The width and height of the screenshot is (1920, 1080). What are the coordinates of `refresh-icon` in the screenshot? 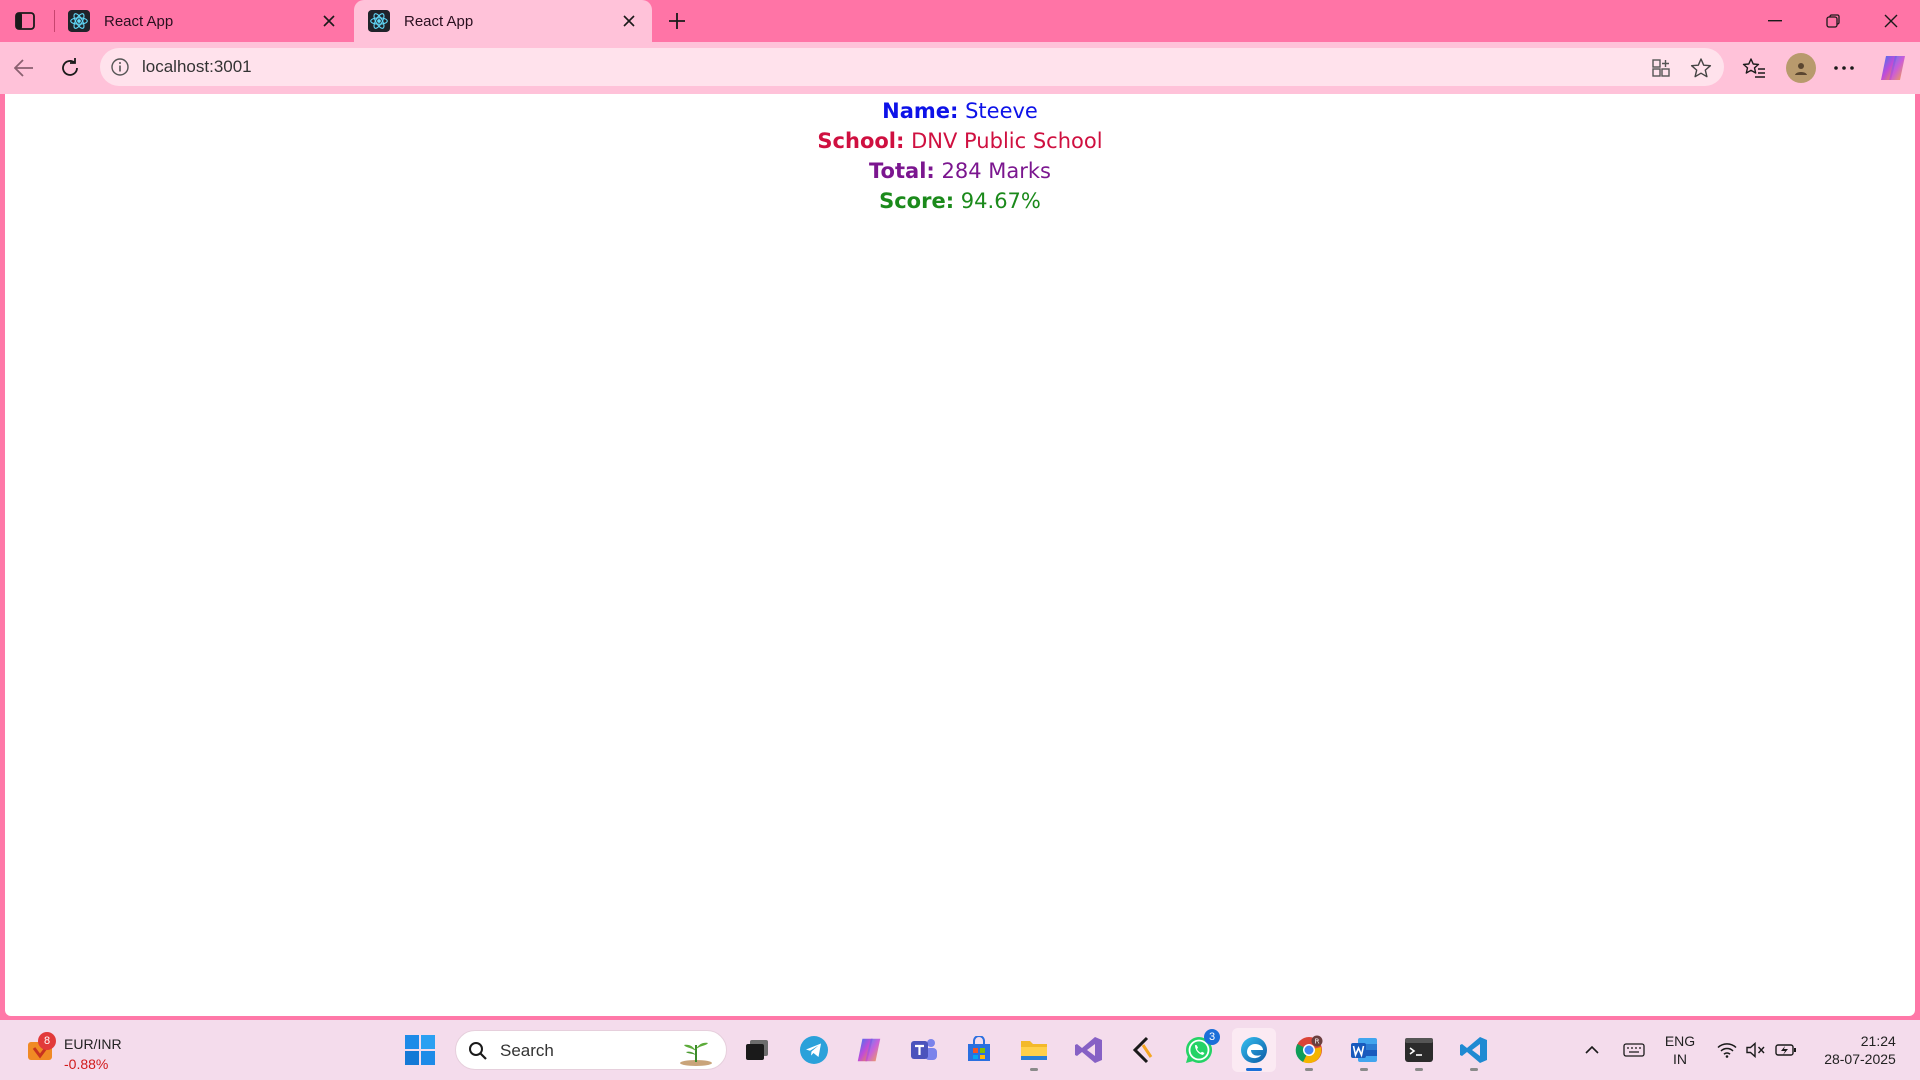 It's located at (70, 67).